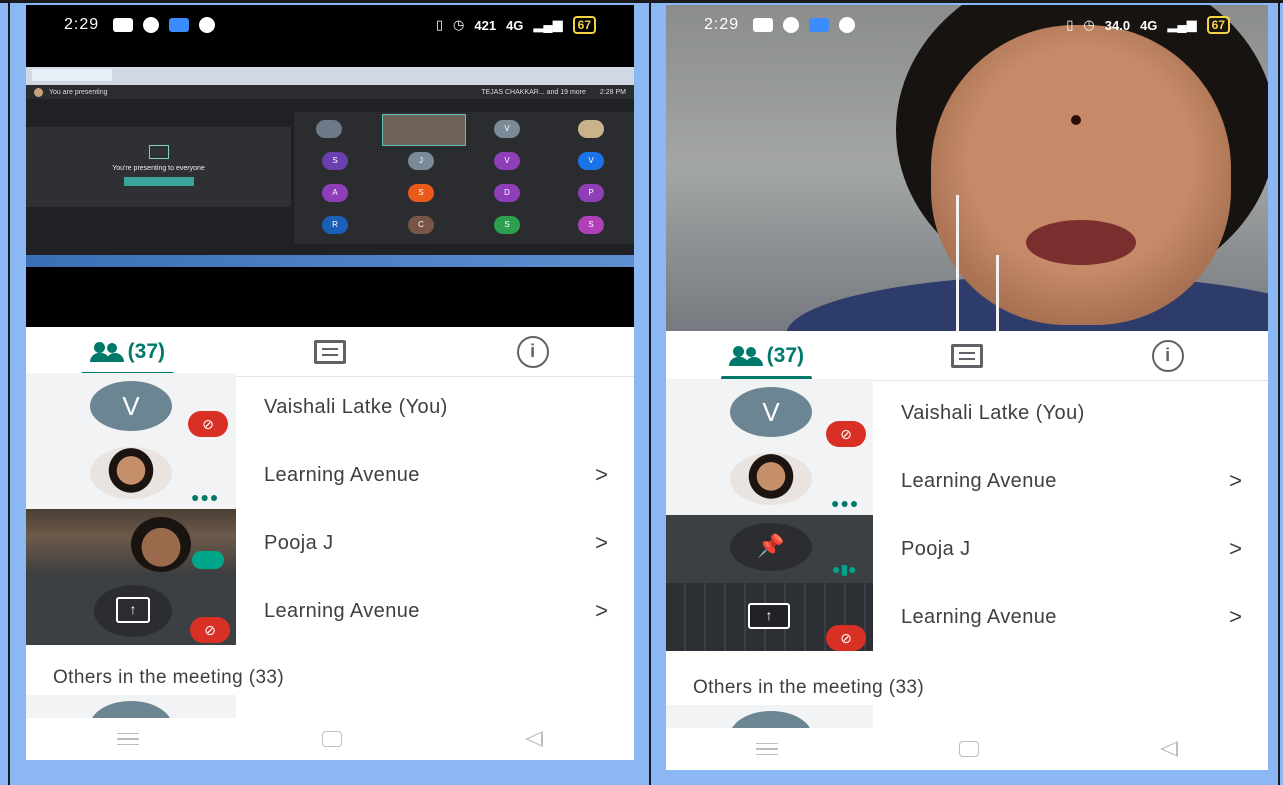 The width and height of the screenshot is (1283, 785). What do you see at coordinates (335, 193) in the screenshot?
I see `tile-letter: A` at bounding box center [335, 193].